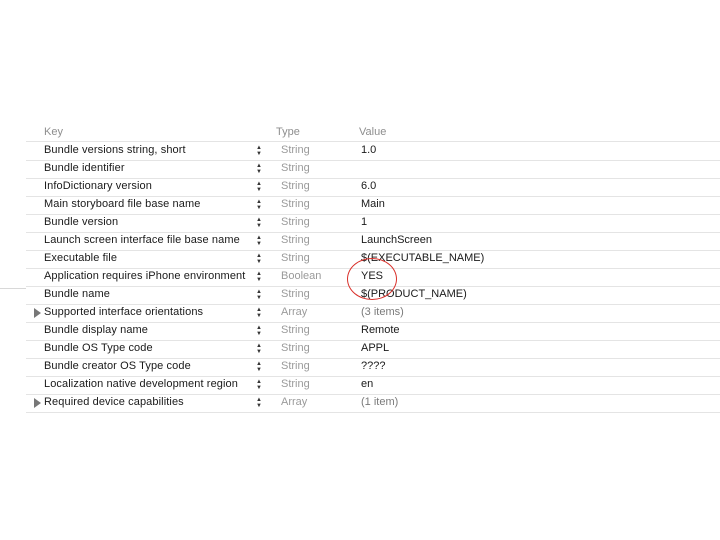  Describe the element at coordinates (382, 312) in the screenshot. I see `row-value: (3 items)` at that location.